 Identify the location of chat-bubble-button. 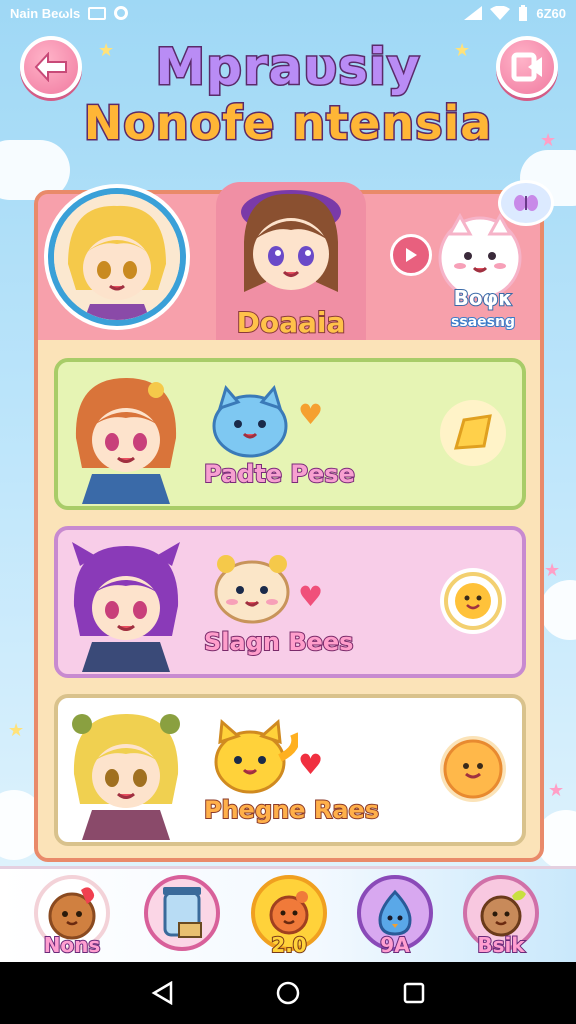
(526, 203).